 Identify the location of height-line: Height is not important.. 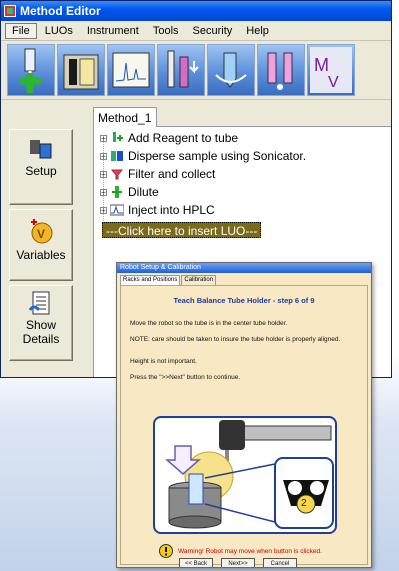
(163, 361).